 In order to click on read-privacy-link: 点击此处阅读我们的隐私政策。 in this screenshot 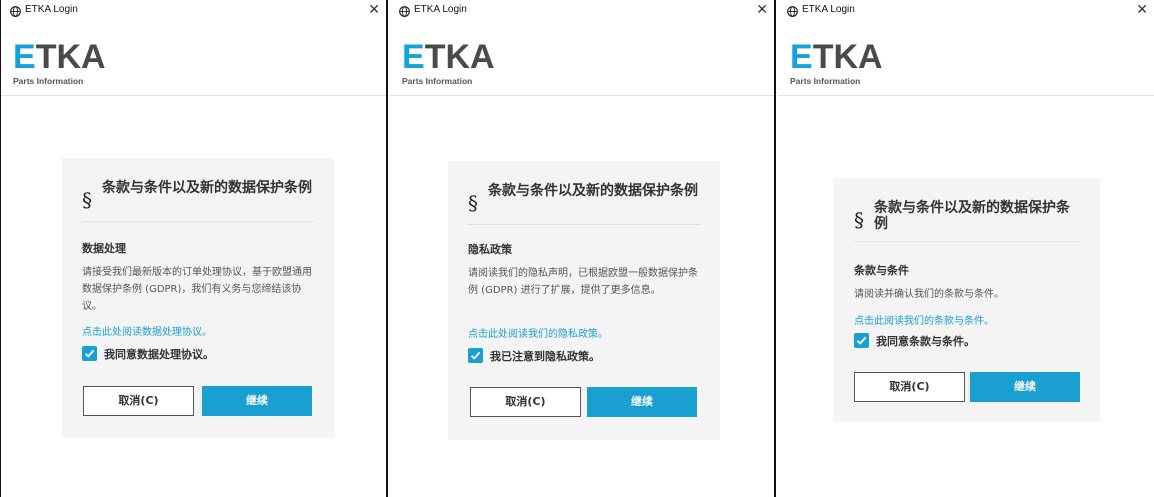, I will do `click(538, 332)`.